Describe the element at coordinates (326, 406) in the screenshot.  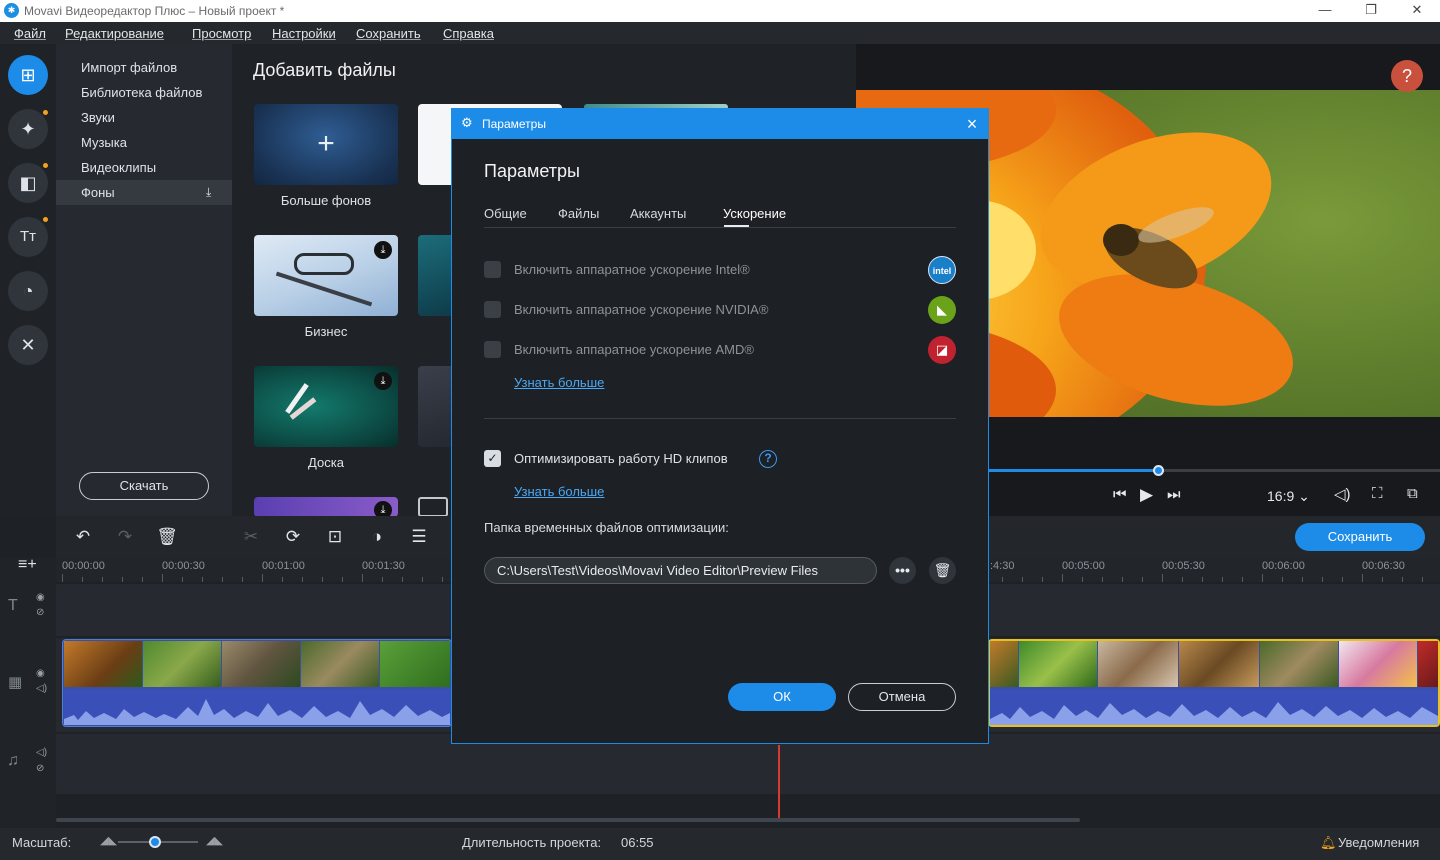
I see `tile-board: ⤓` at that location.